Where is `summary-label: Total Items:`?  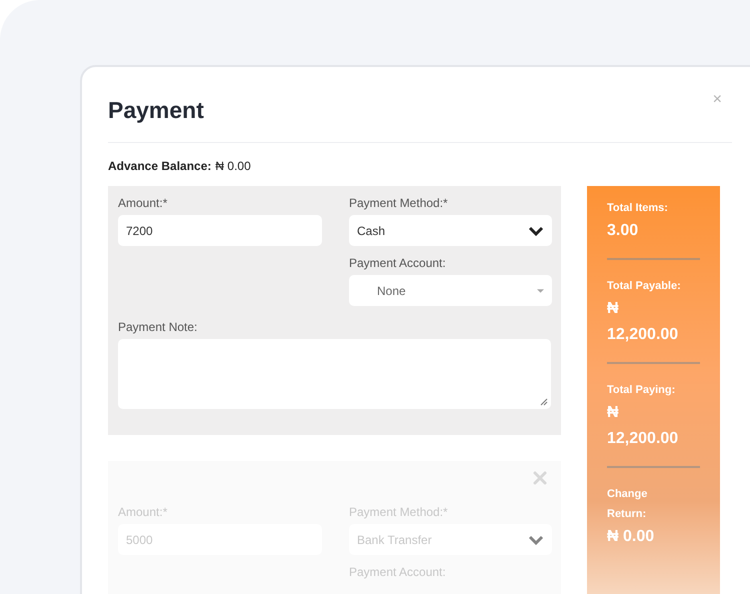 summary-label: Total Items: is located at coordinates (638, 208).